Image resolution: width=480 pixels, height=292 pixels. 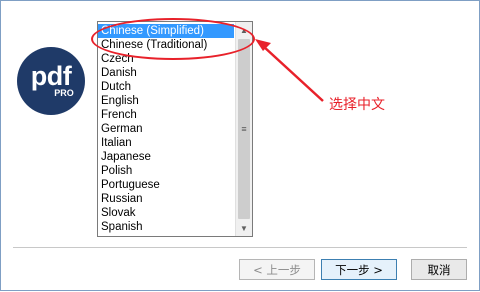 What do you see at coordinates (166, 171) in the screenshot?
I see `list-item: Polish` at bounding box center [166, 171].